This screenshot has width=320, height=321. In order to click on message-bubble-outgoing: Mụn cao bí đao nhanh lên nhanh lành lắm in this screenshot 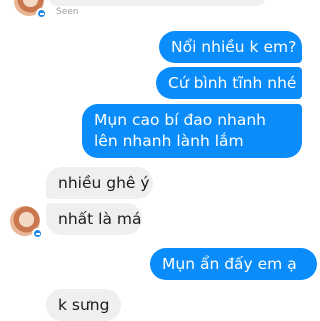, I will do `click(192, 131)`.